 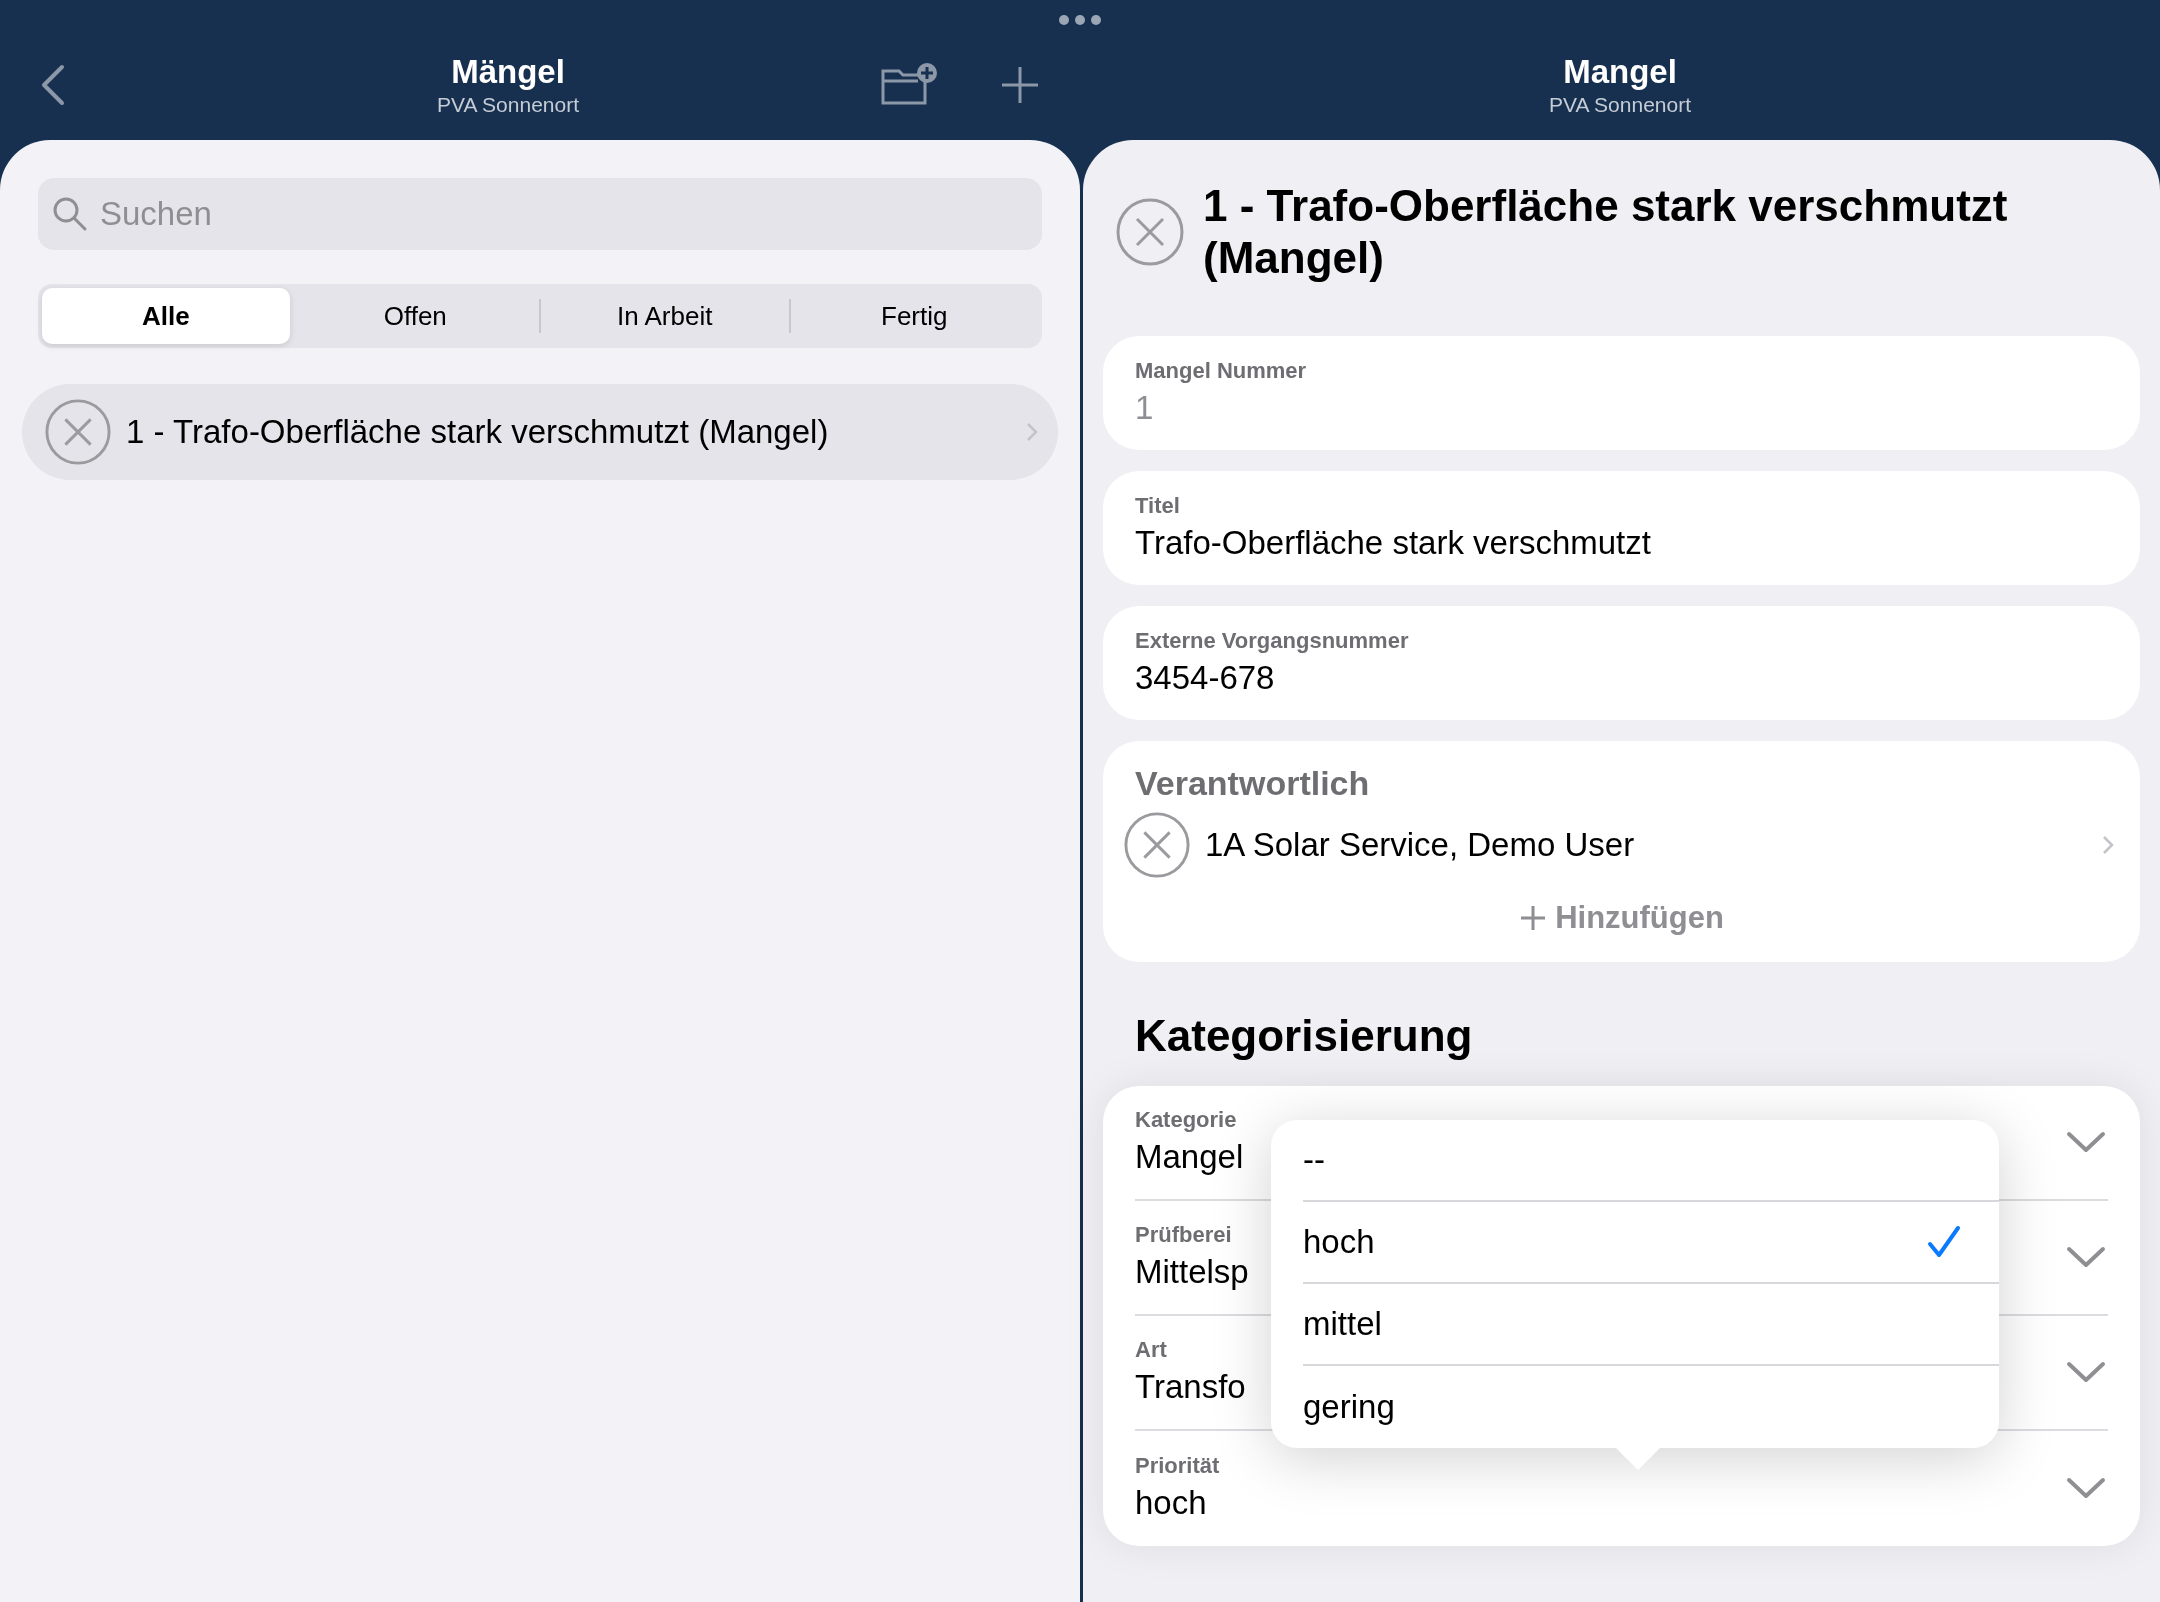 I want to click on field-value: Trafo-Oberfläche stark verschmutzt, so click(x=1393, y=543).